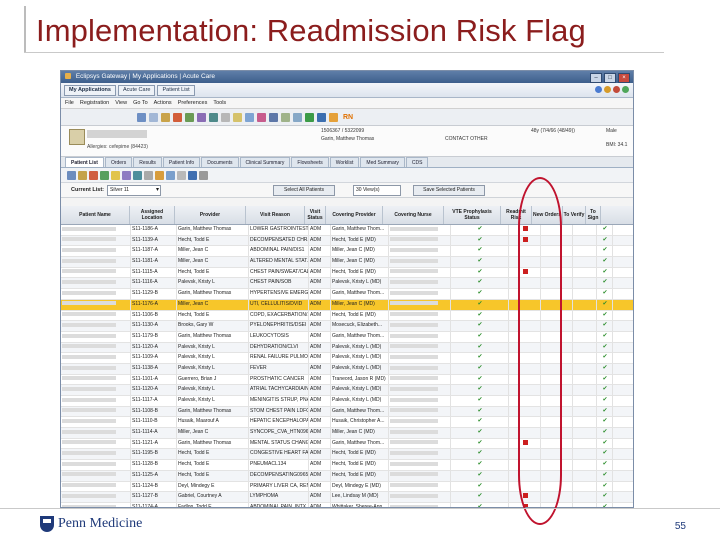 Image resolution: width=720 pixels, height=540 pixels. Describe the element at coordinates (574, 215) in the screenshot. I see `column-header: To Verify` at that location.